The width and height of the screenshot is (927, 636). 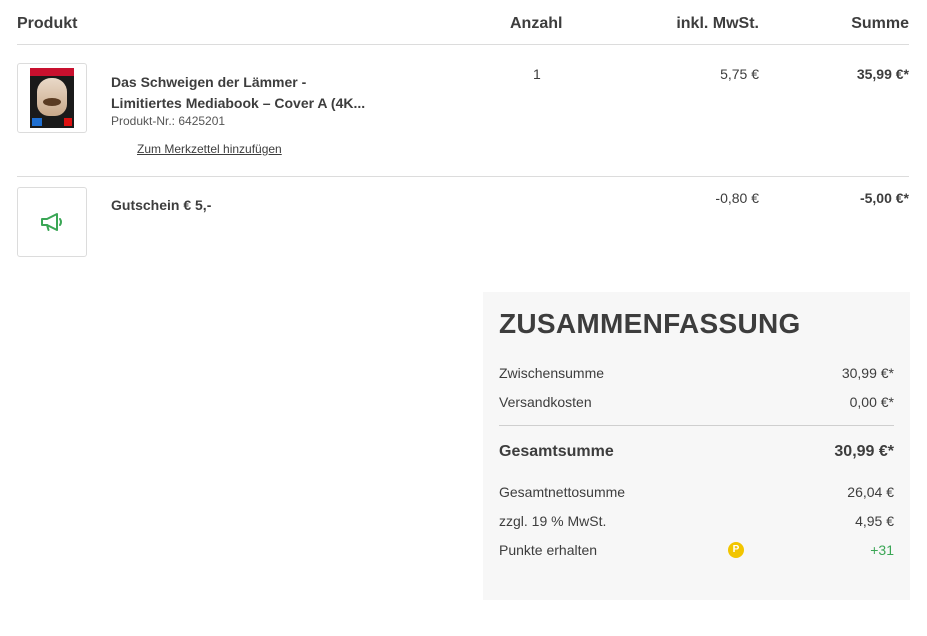 What do you see at coordinates (545, 402) in the screenshot?
I see `shipping-label: Versandkosten` at bounding box center [545, 402].